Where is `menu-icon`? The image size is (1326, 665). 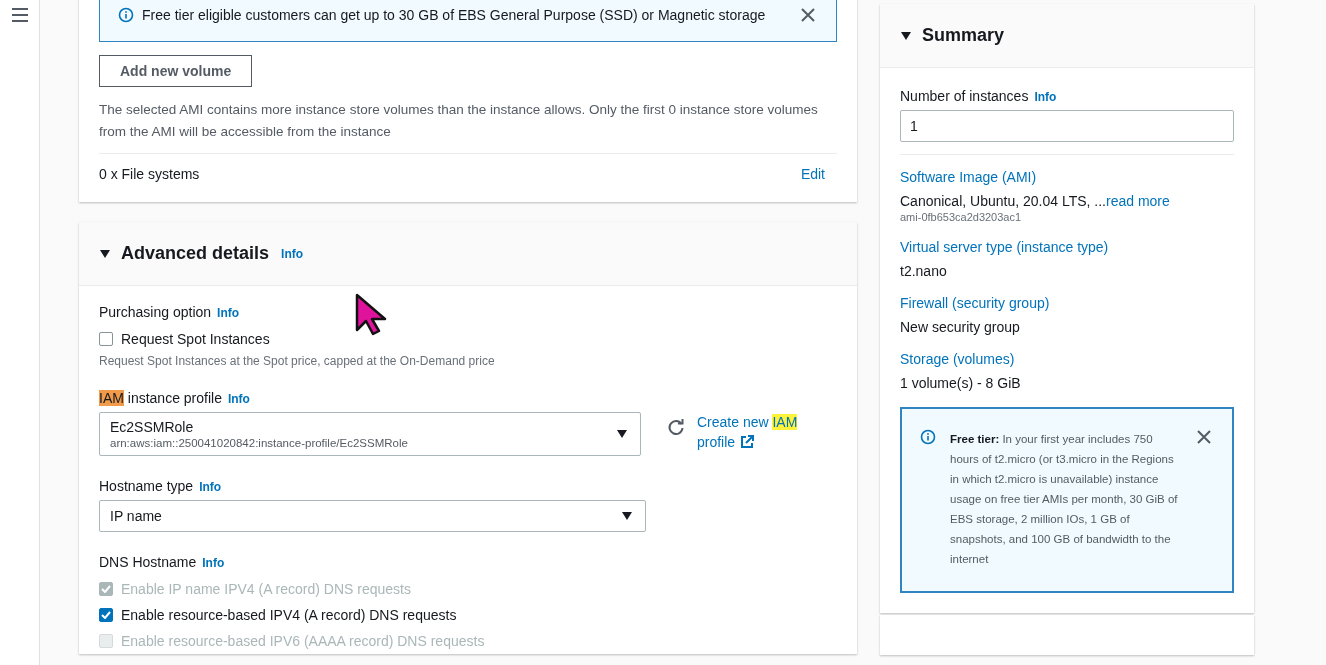 menu-icon is located at coordinates (19, 15).